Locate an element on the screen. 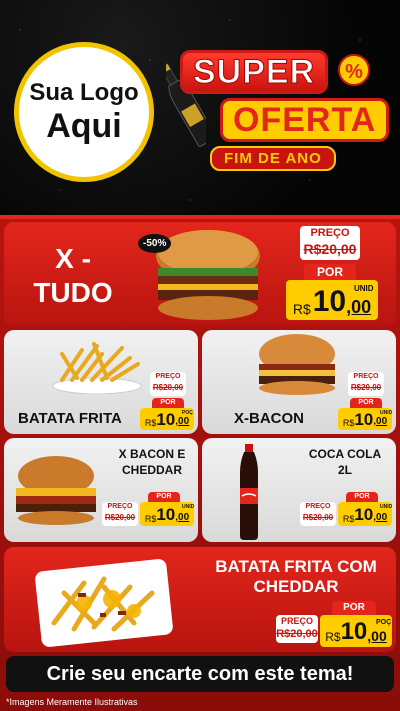 The width and height of the screenshot is (400, 711). promo-fim-de-ano: FIM DE ANO is located at coordinates (273, 158).